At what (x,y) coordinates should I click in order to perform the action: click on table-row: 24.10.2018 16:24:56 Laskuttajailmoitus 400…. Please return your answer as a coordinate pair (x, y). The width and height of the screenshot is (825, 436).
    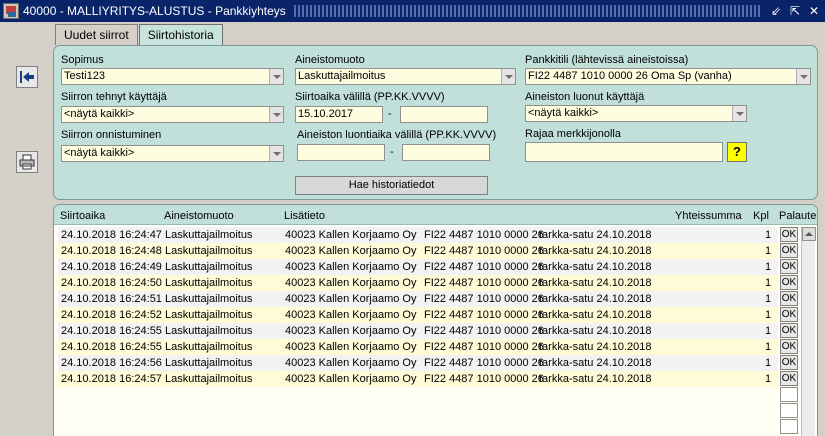
    Looking at the image, I should click on (418, 363).